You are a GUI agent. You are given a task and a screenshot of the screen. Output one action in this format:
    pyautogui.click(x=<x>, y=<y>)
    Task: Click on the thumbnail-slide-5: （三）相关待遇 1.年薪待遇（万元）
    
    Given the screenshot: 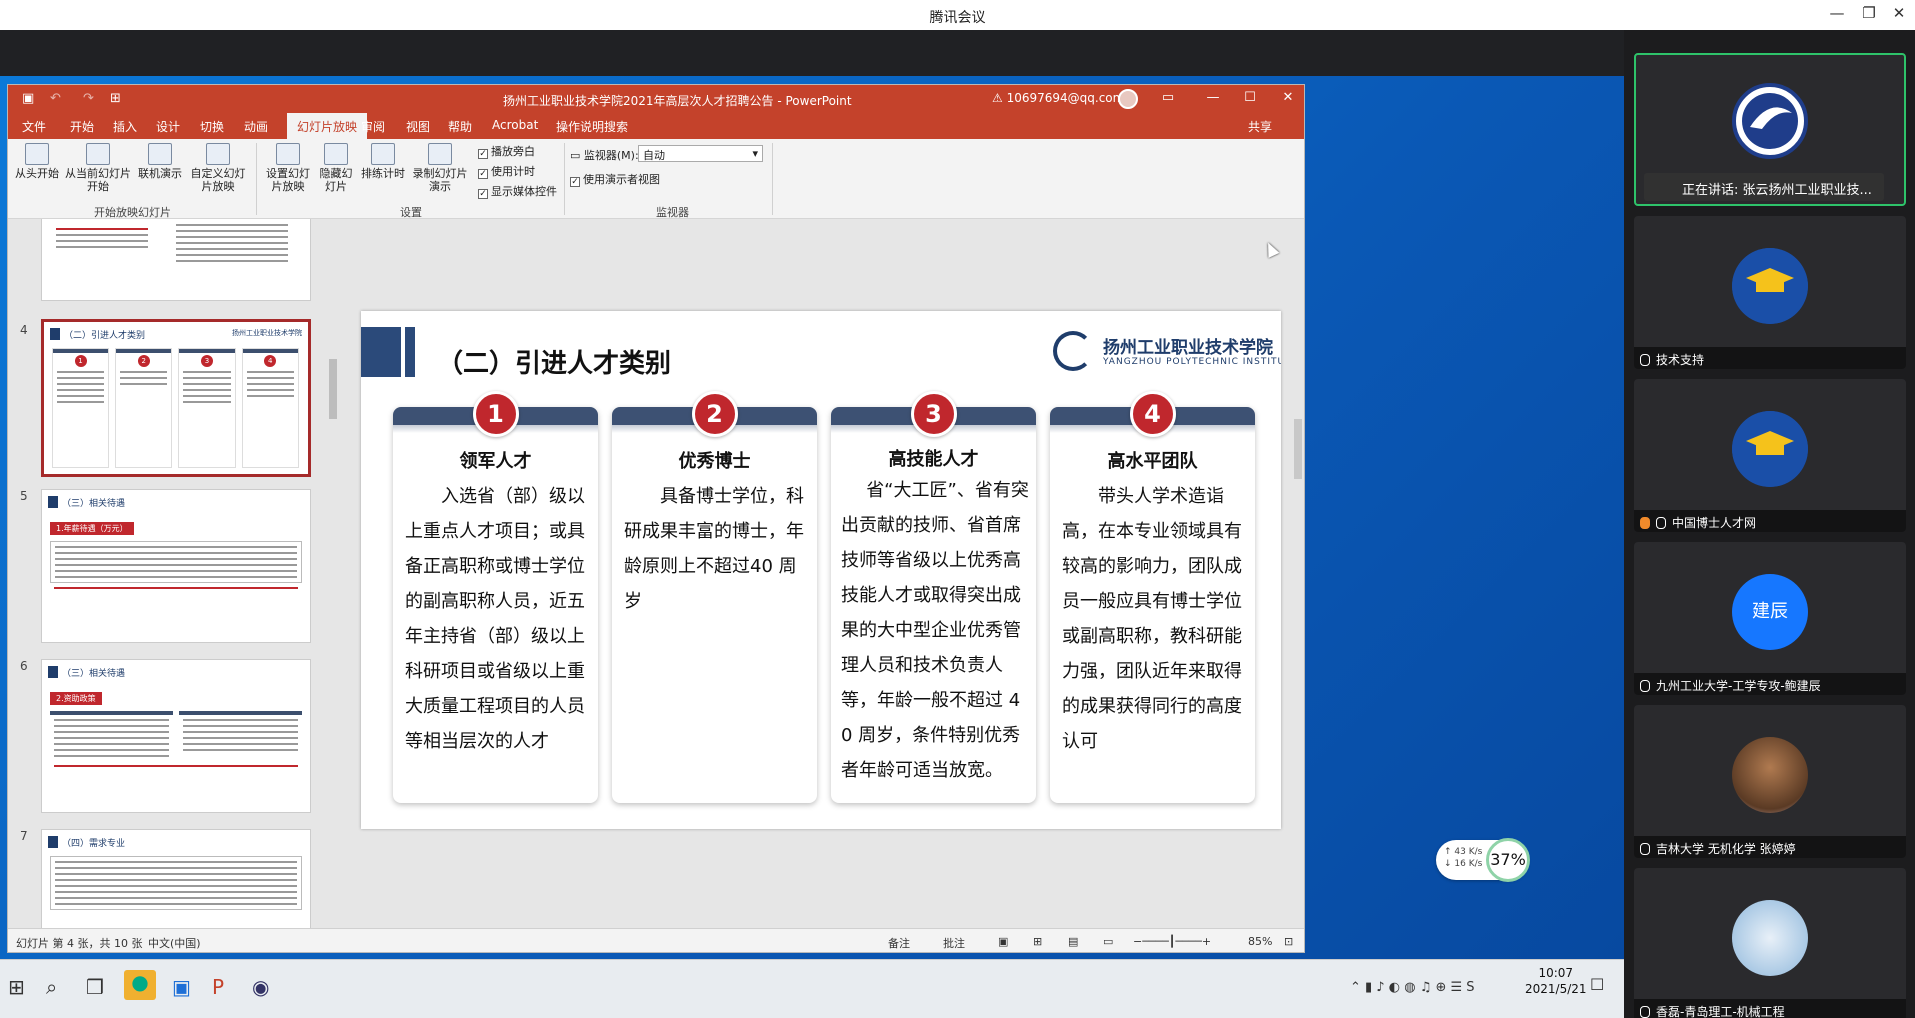 What is the action you would take?
    pyautogui.click(x=176, y=566)
    